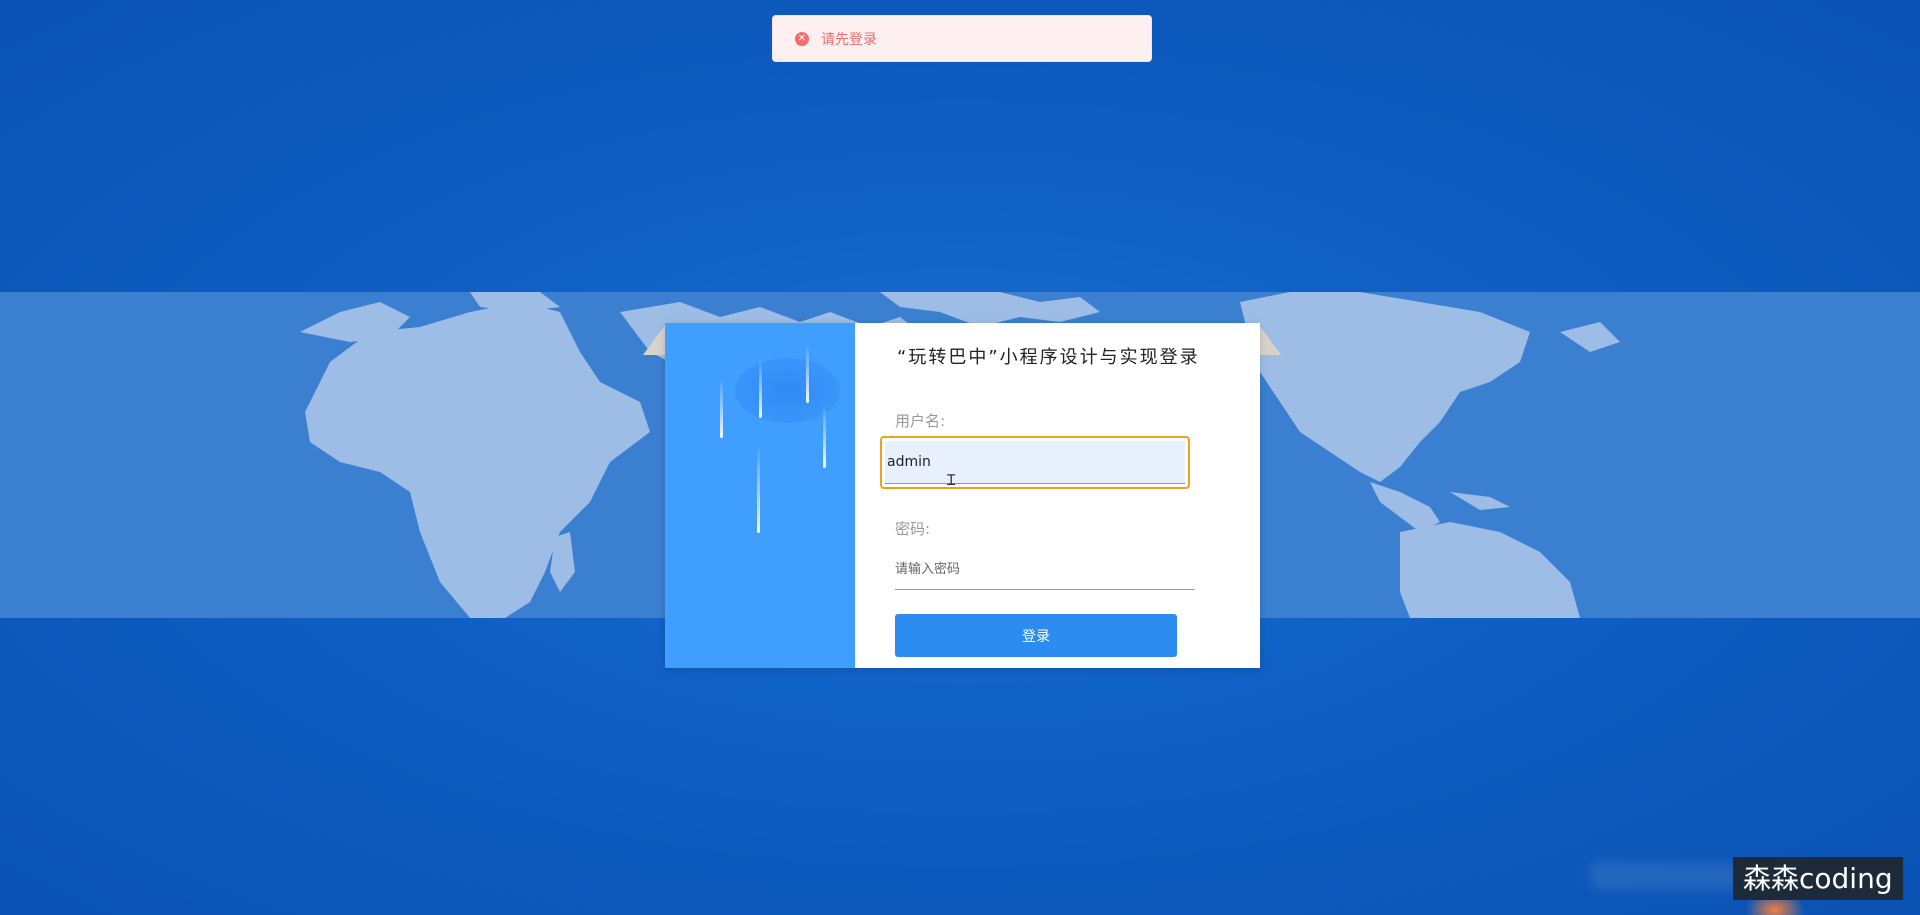  I want to click on password-label: 密码:, so click(913, 529).